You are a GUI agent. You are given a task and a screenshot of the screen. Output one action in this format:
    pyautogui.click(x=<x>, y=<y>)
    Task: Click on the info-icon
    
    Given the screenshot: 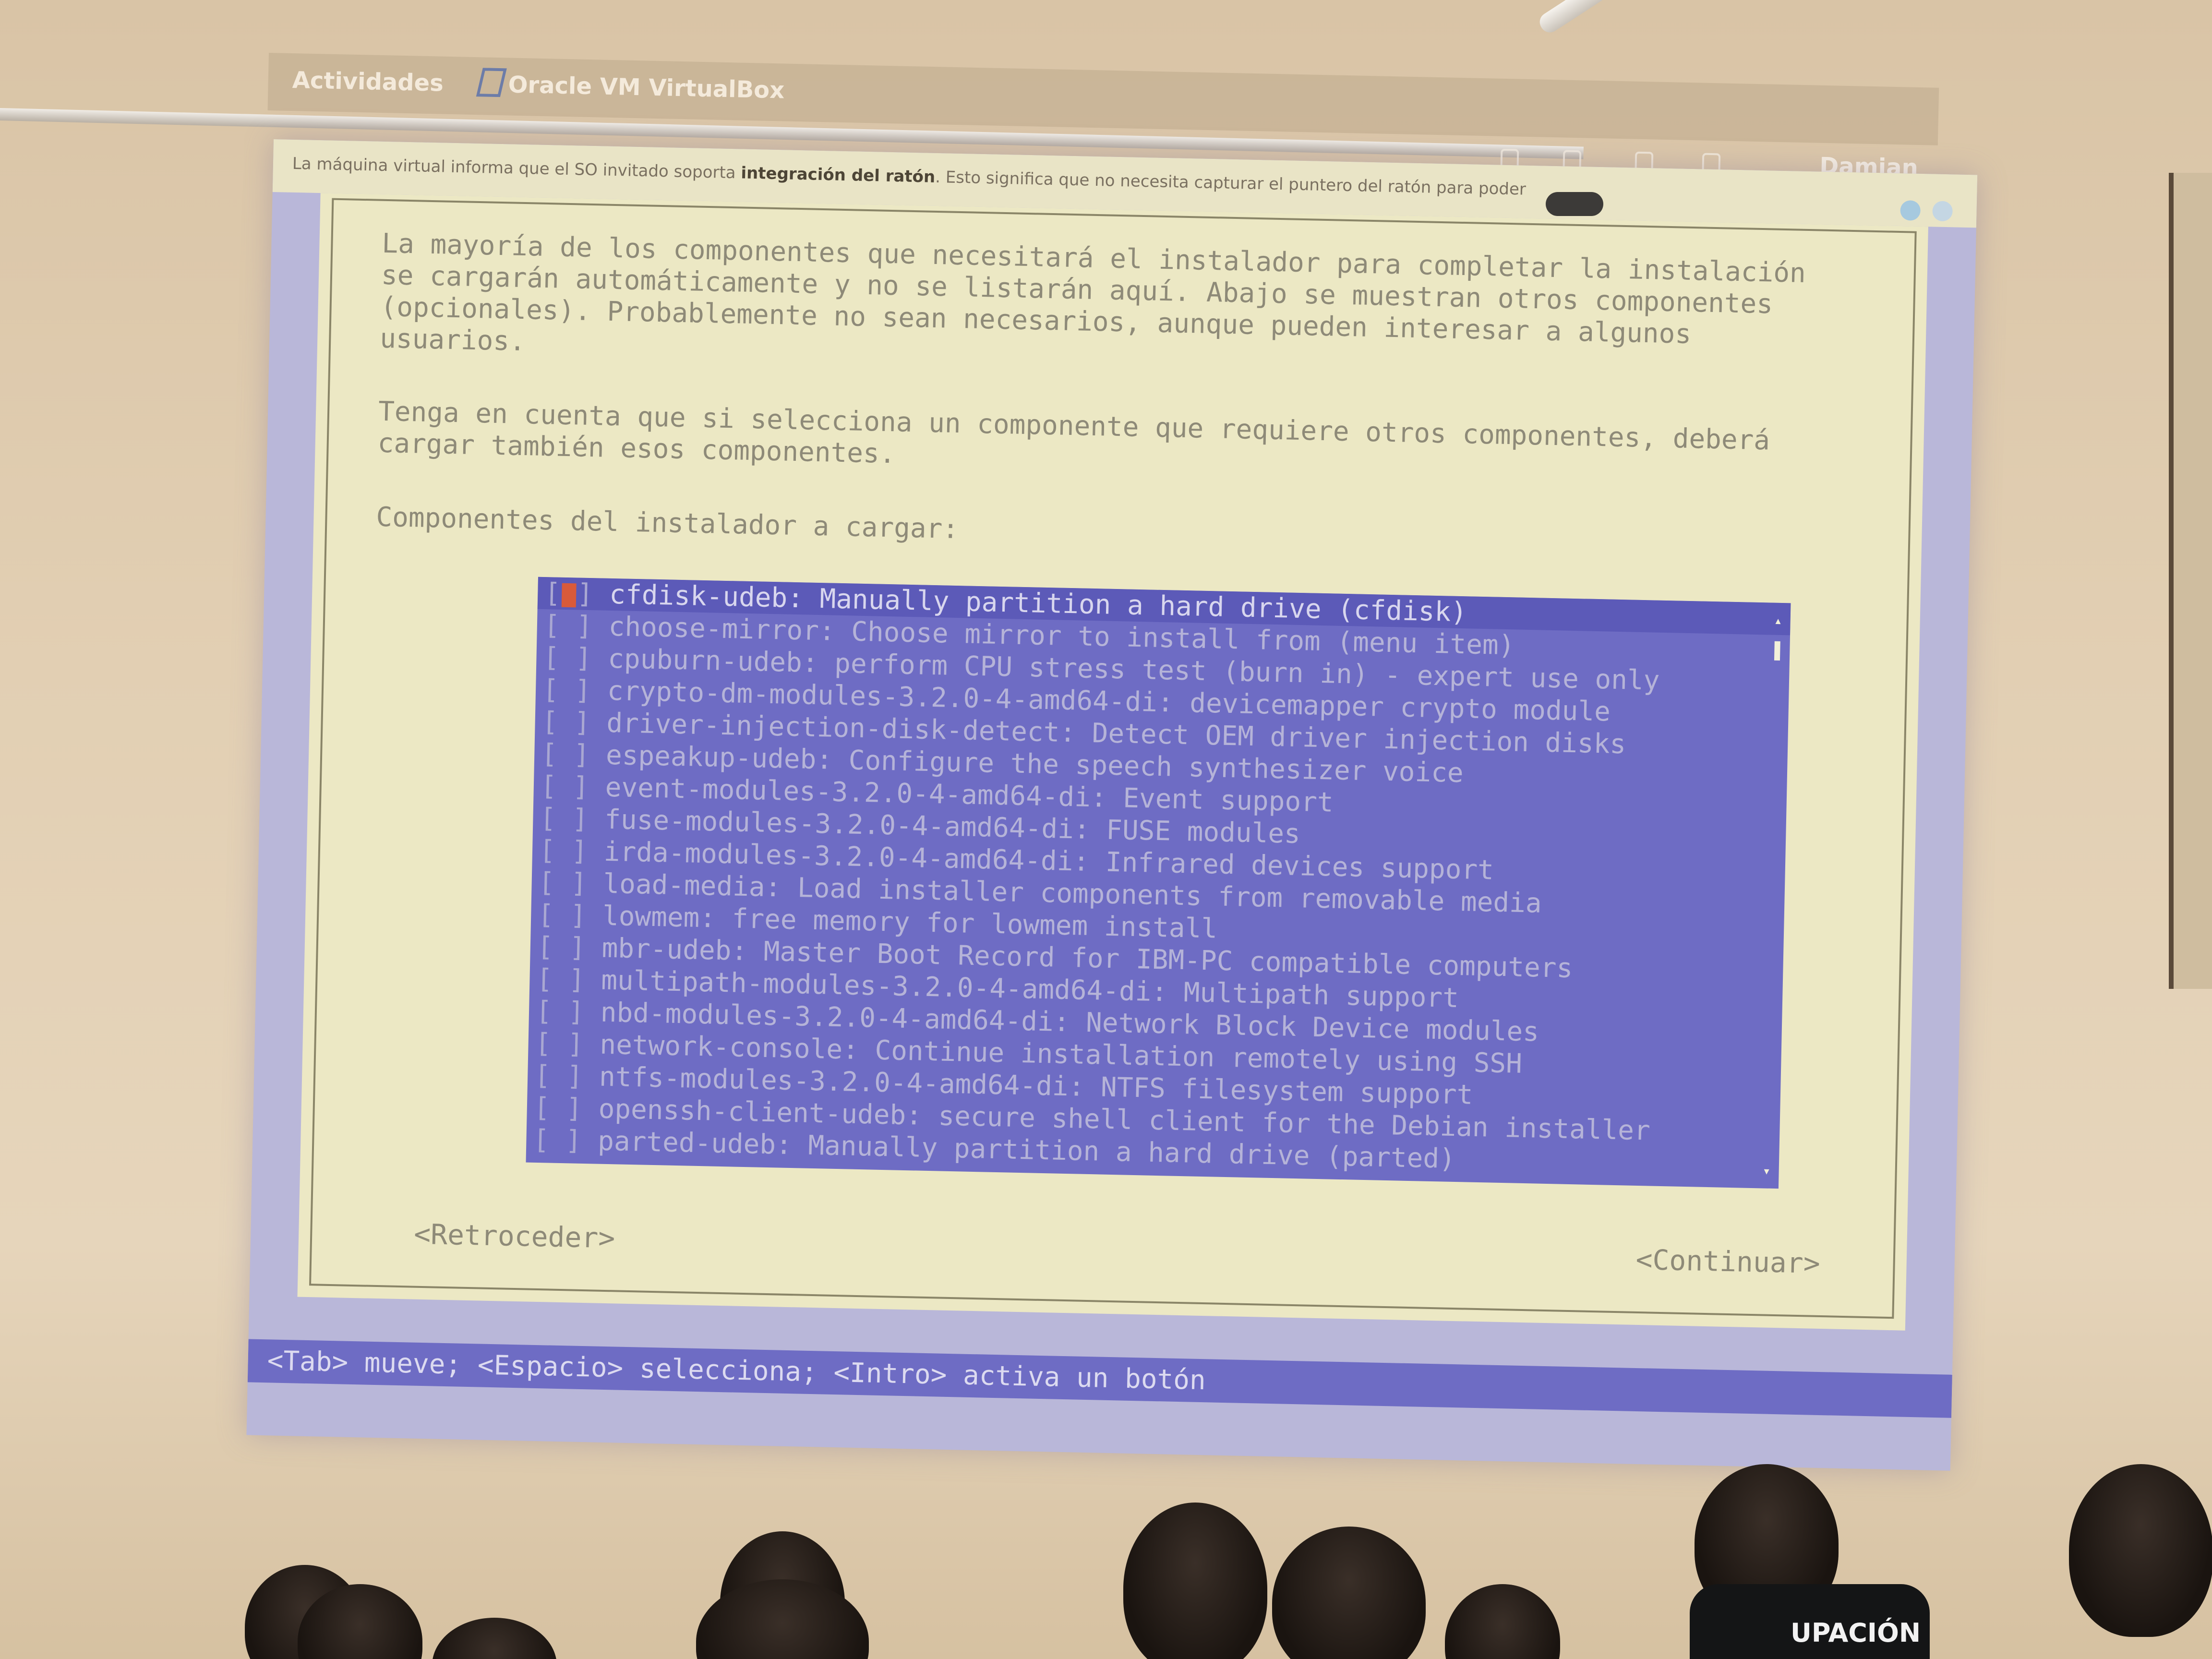 What is the action you would take?
    pyautogui.click(x=1910, y=210)
    